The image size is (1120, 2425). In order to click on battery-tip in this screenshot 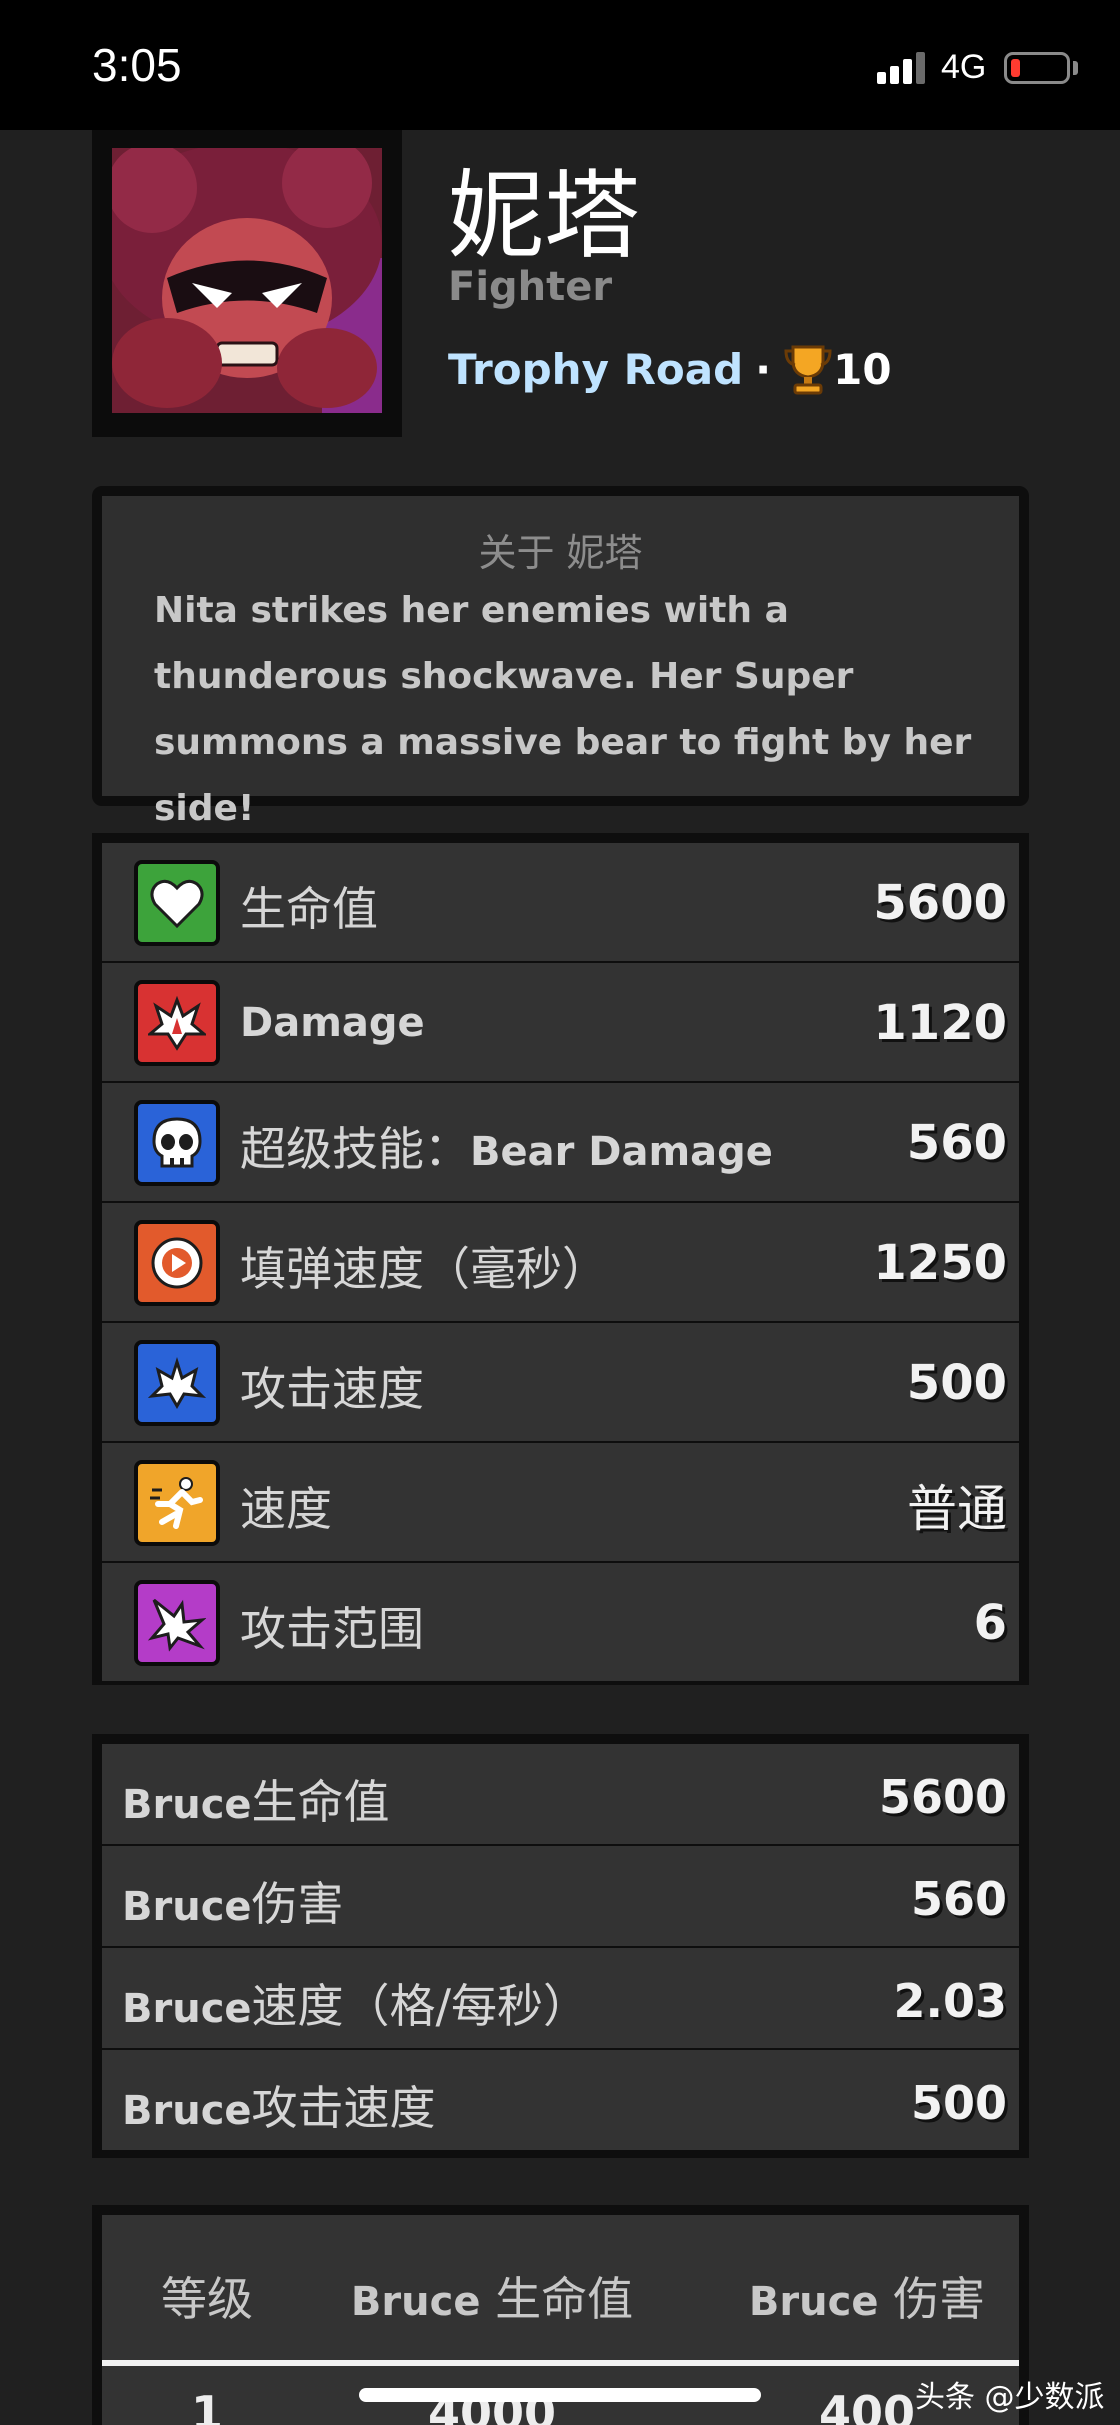, I will do `click(1075, 68)`.